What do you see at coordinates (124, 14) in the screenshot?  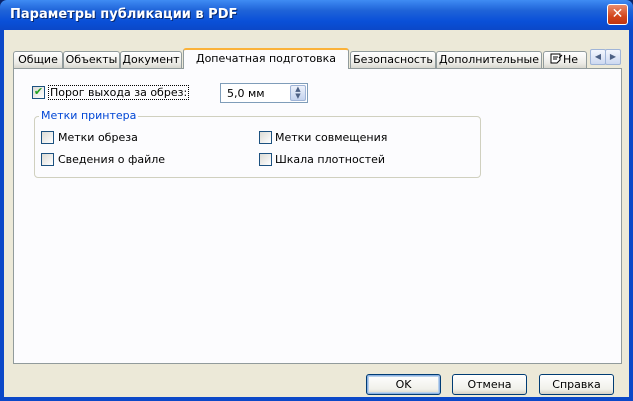 I see `window-title: Параметры публикации в PDF` at bounding box center [124, 14].